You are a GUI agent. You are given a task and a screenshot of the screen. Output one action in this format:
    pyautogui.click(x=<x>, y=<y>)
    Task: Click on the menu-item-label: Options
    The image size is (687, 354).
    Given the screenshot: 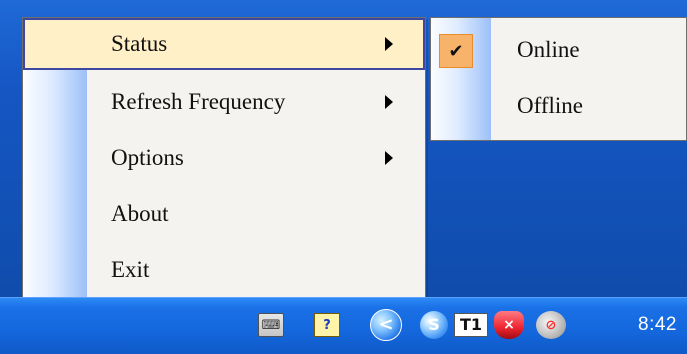 What is the action you would take?
    pyautogui.click(x=147, y=157)
    